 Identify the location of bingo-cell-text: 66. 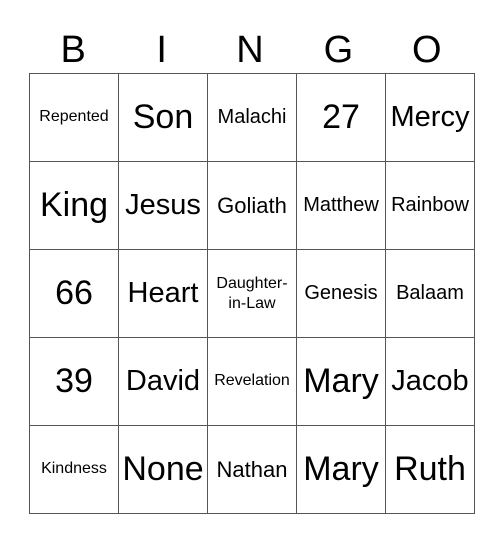
(74, 292).